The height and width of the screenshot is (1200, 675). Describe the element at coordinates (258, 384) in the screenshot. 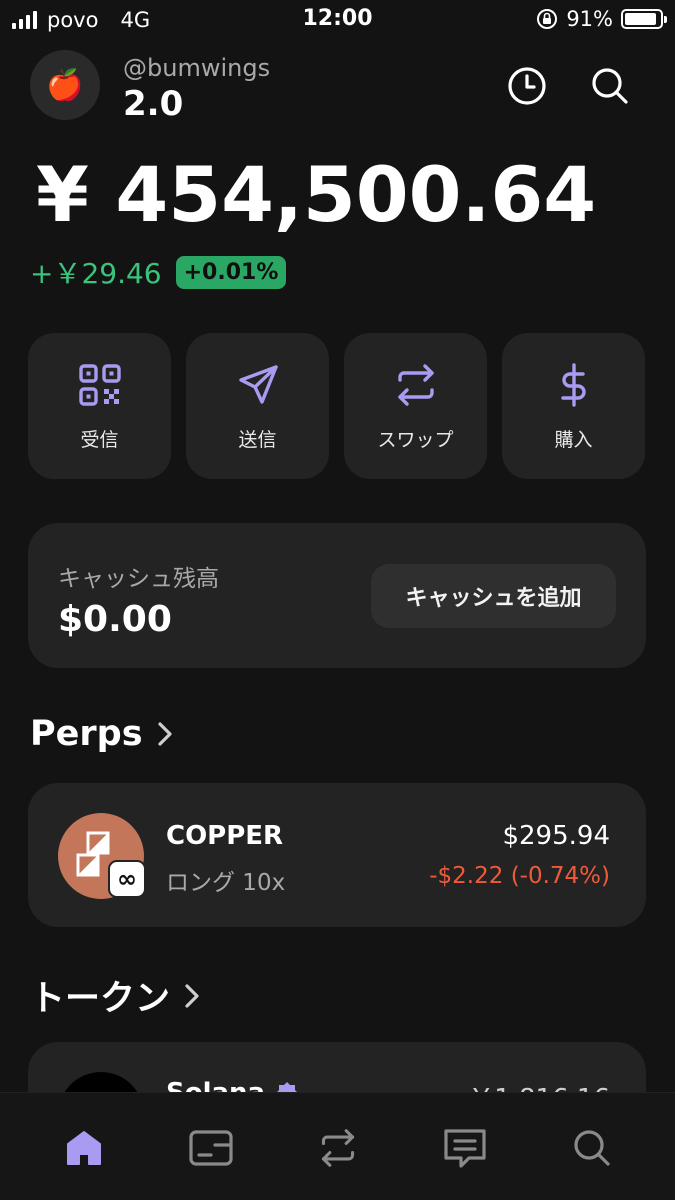

I see `send-icon` at that location.